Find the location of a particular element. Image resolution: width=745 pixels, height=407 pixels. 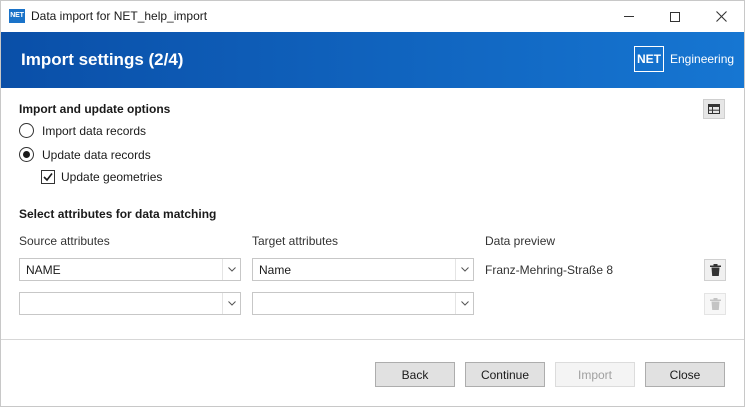

import-options-heading: Import and update options is located at coordinates (95, 109).